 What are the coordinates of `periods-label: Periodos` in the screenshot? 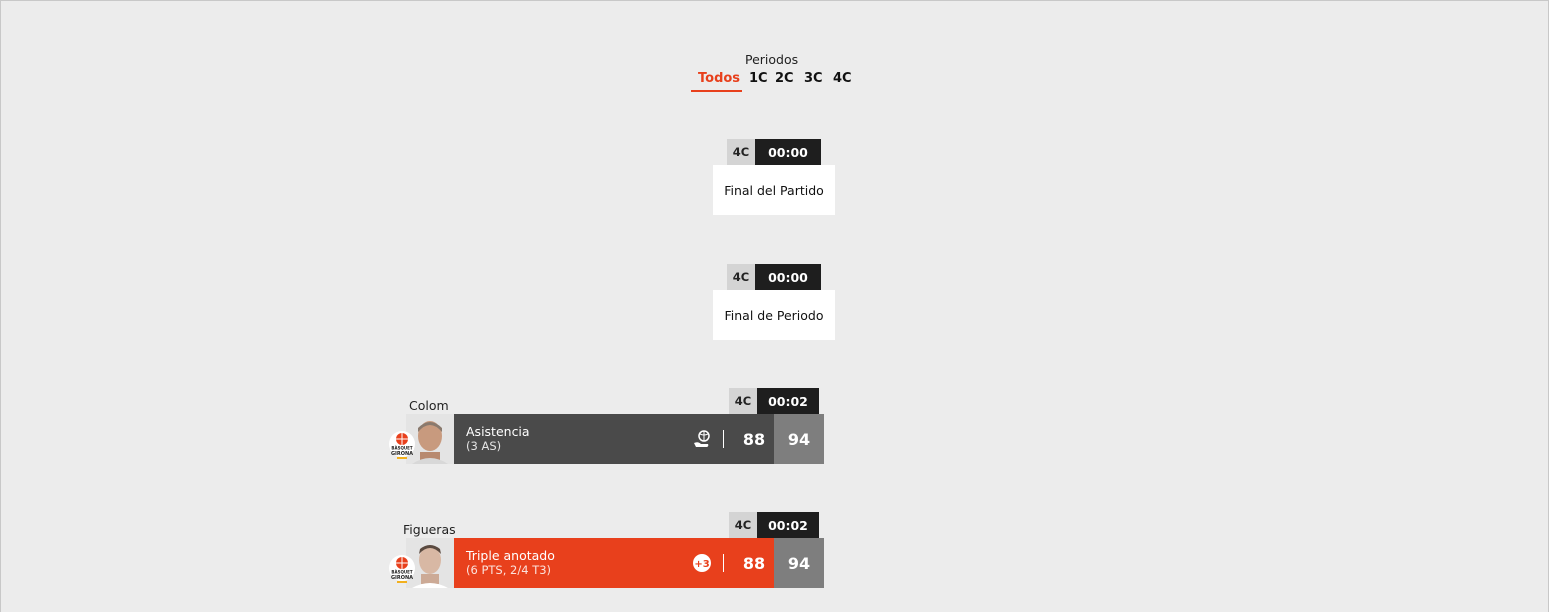 It's located at (772, 59).